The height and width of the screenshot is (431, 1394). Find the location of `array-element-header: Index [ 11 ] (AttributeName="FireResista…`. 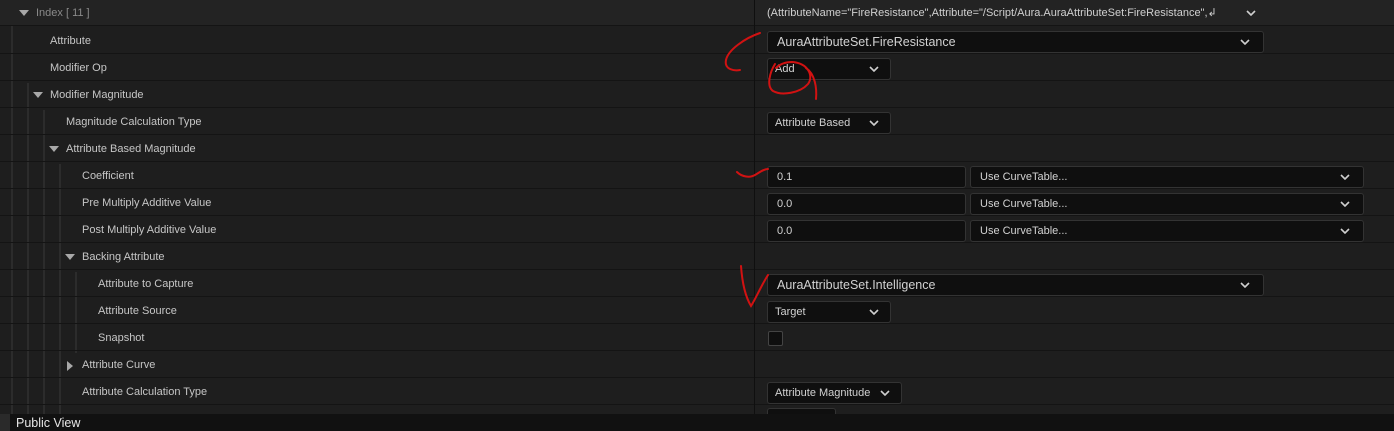

array-element-header: Index [ 11 ] (AttributeName="FireResista… is located at coordinates (697, 13).